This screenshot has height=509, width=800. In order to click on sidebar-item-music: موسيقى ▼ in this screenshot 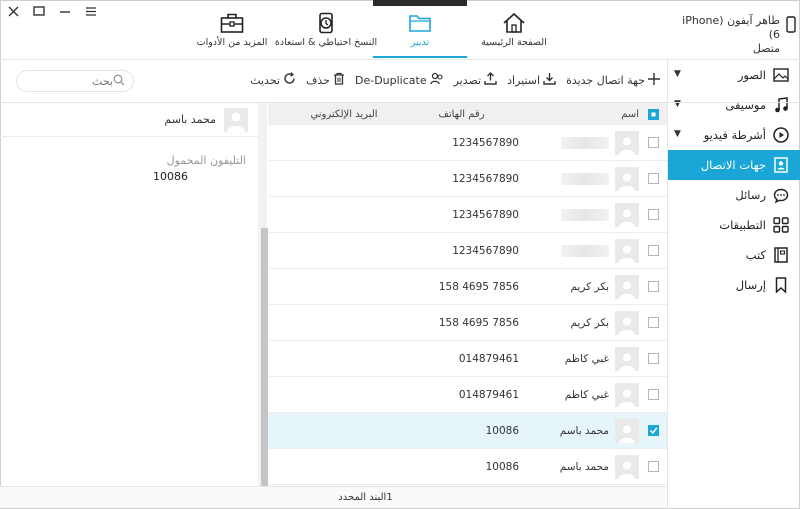, I will do `click(734, 105)`.